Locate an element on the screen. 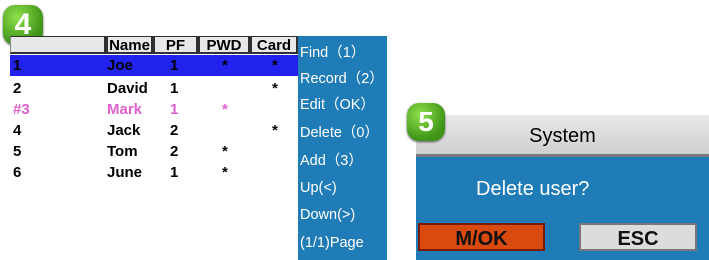 Image resolution: width=709 pixels, height=260 pixels. menu-item-find: Find（1） is located at coordinates (332, 53).